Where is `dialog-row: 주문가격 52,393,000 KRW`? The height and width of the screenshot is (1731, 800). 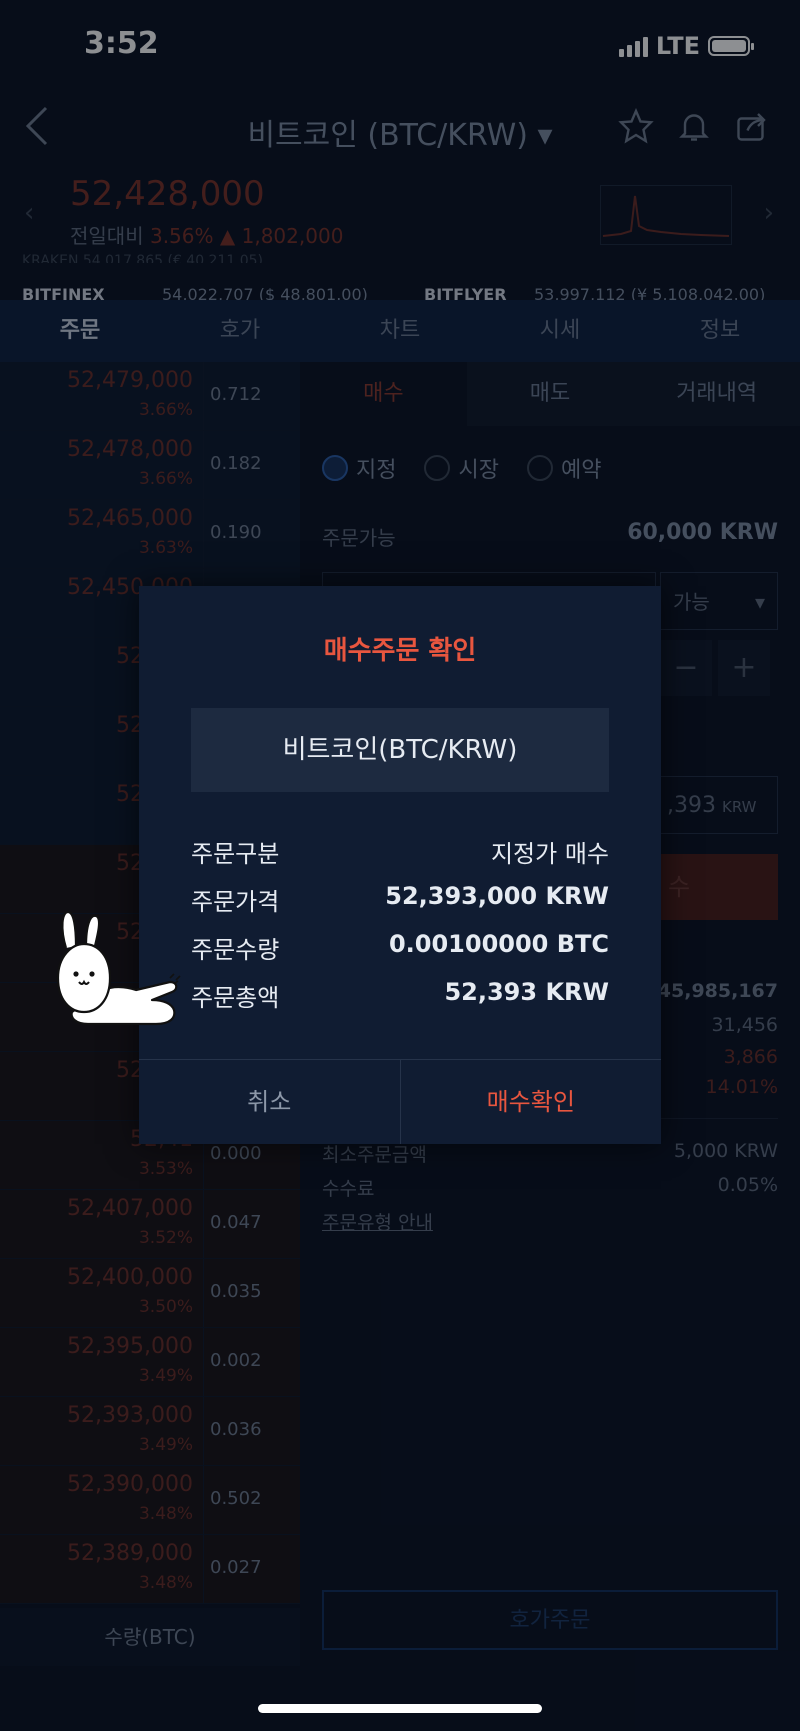
dialog-row: 주문가격 52,393,000 KRW is located at coordinates (400, 899).